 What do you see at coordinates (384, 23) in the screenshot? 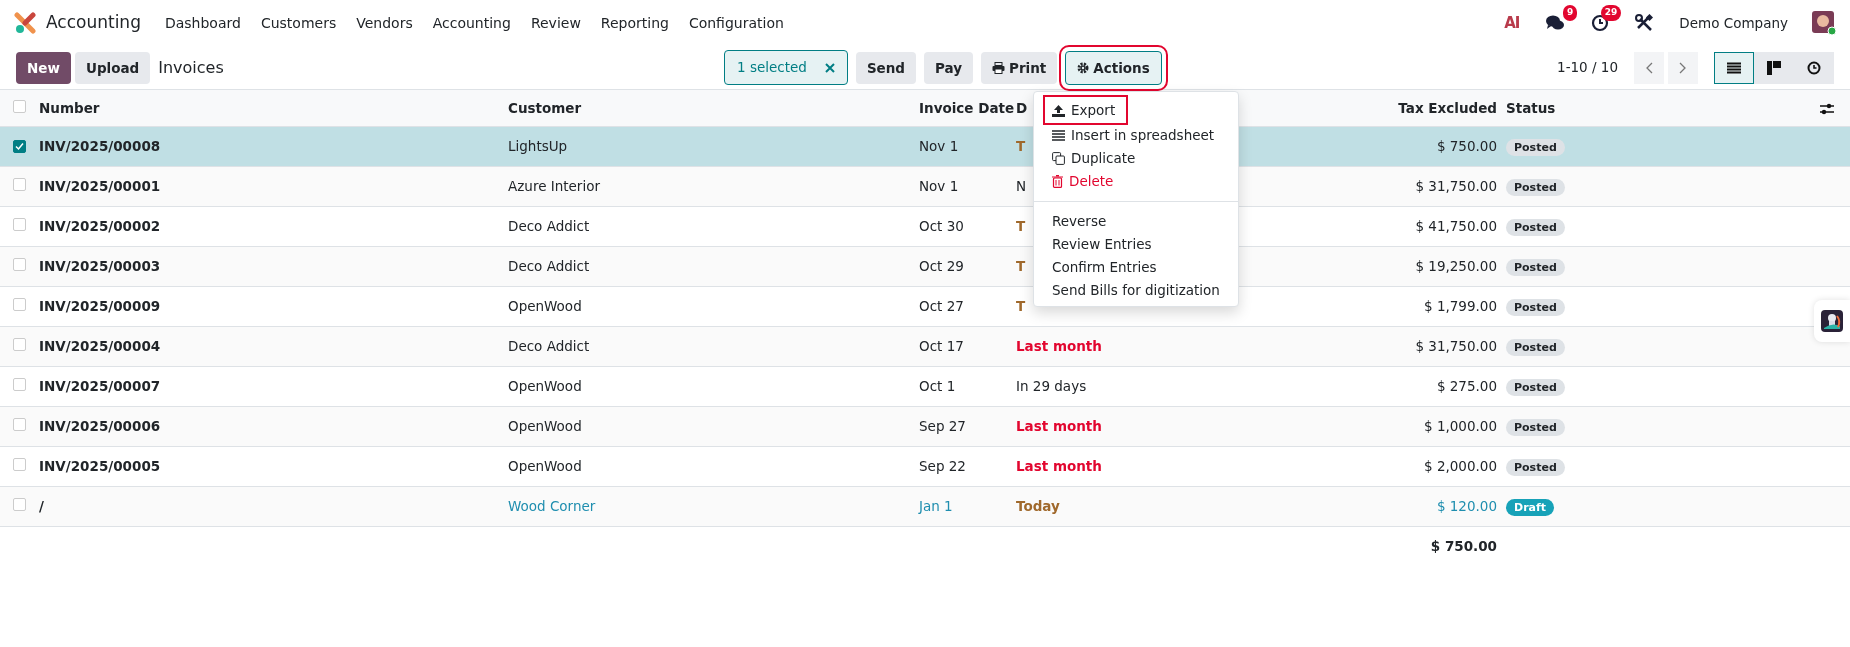
I see `menu-item: Vendors` at bounding box center [384, 23].